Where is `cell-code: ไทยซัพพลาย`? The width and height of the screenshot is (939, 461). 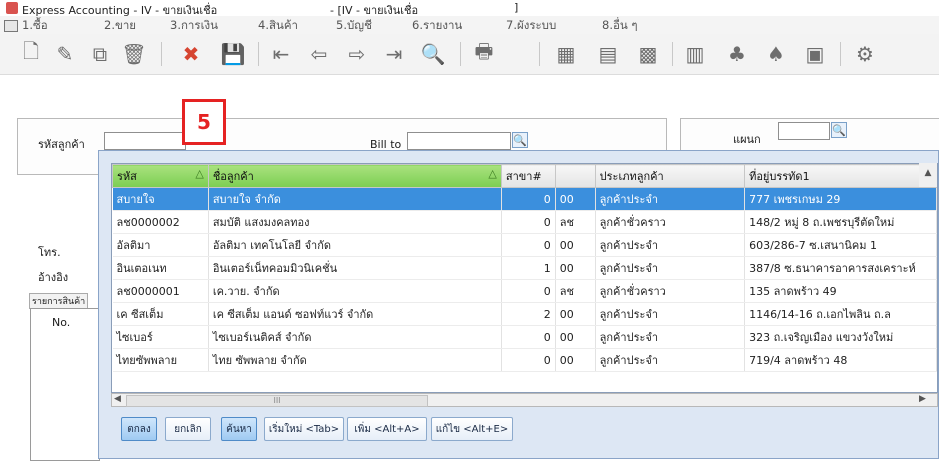 cell-code: ไทยซัพพลาย is located at coordinates (160, 360).